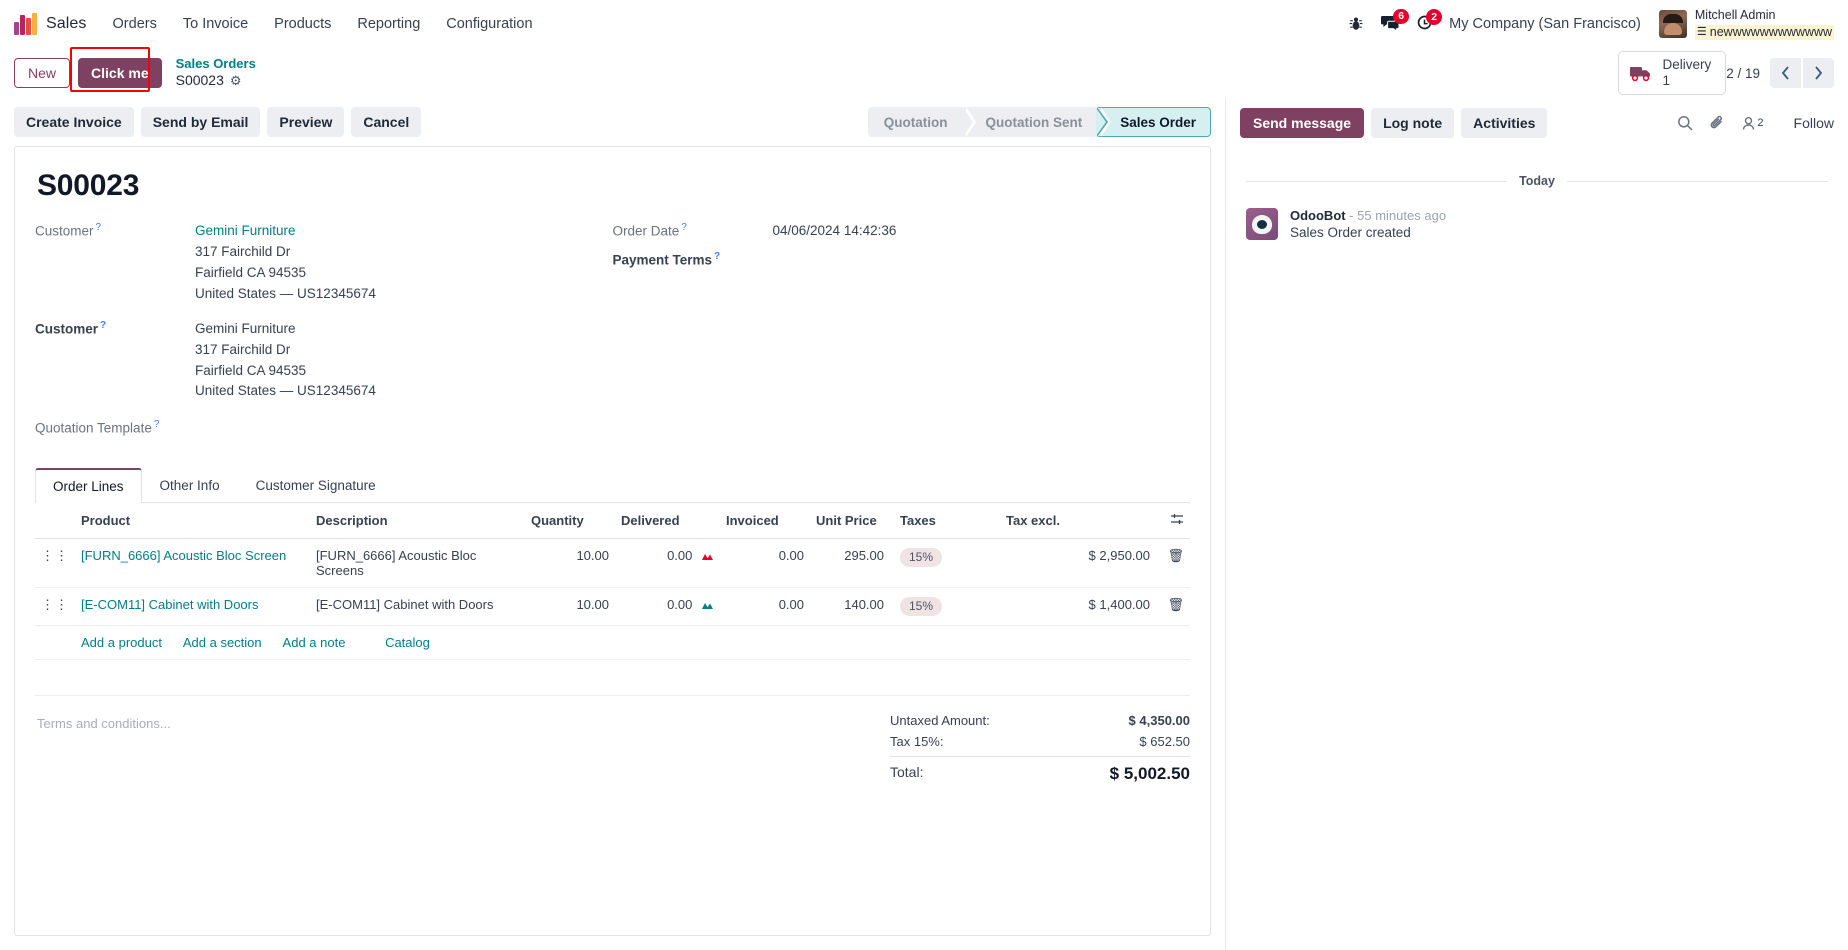  Describe the element at coordinates (850, 606) in the screenshot. I see `cell-unit-price: 140.00` at that location.